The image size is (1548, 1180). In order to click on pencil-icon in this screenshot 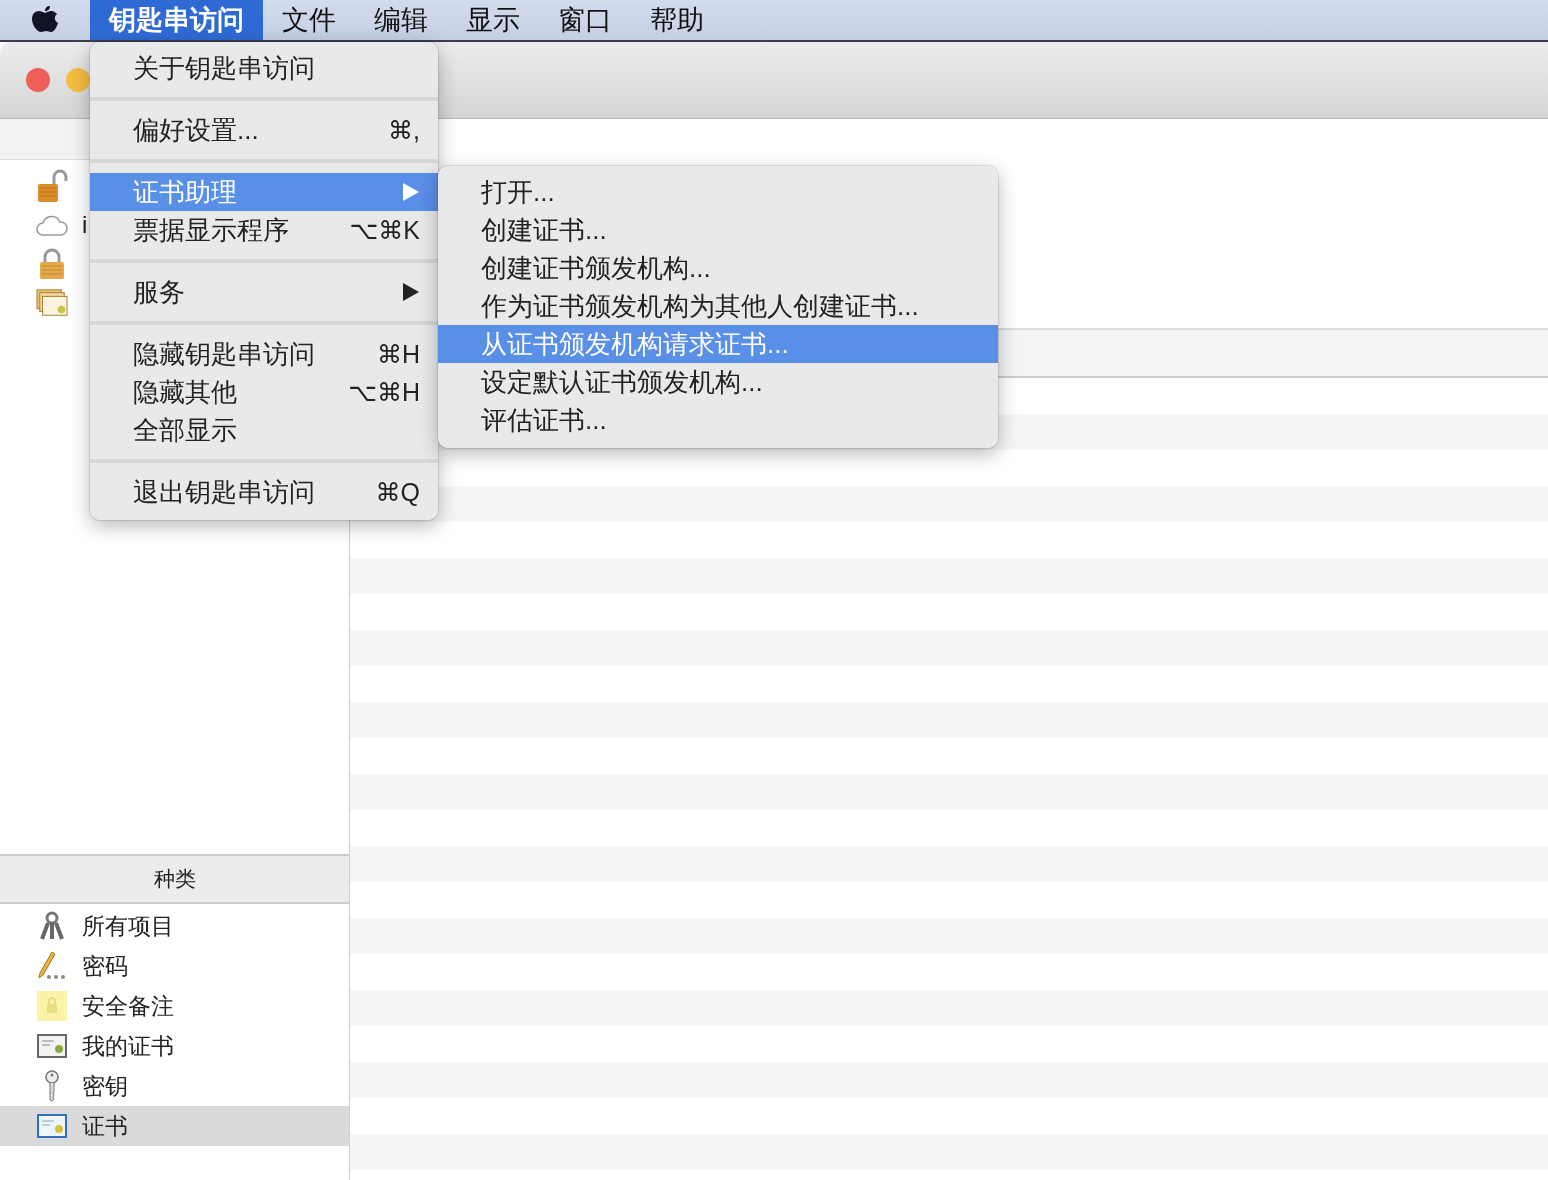, I will do `click(52, 966)`.